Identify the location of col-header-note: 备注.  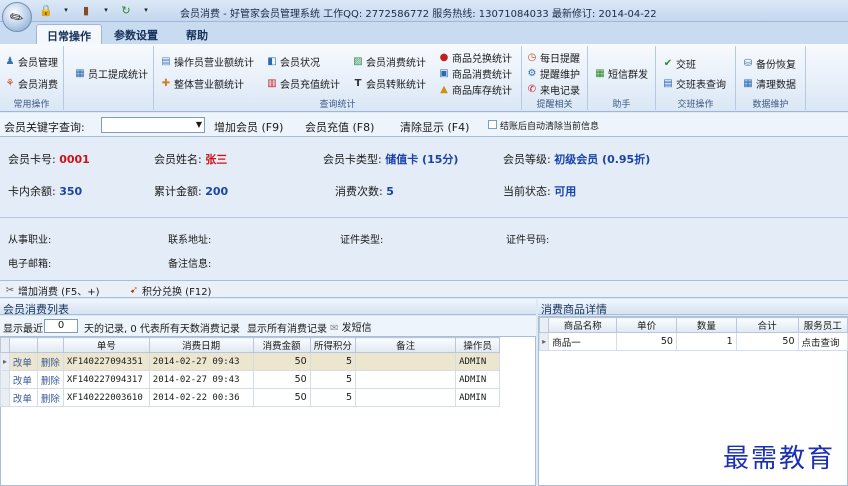
(406, 345).